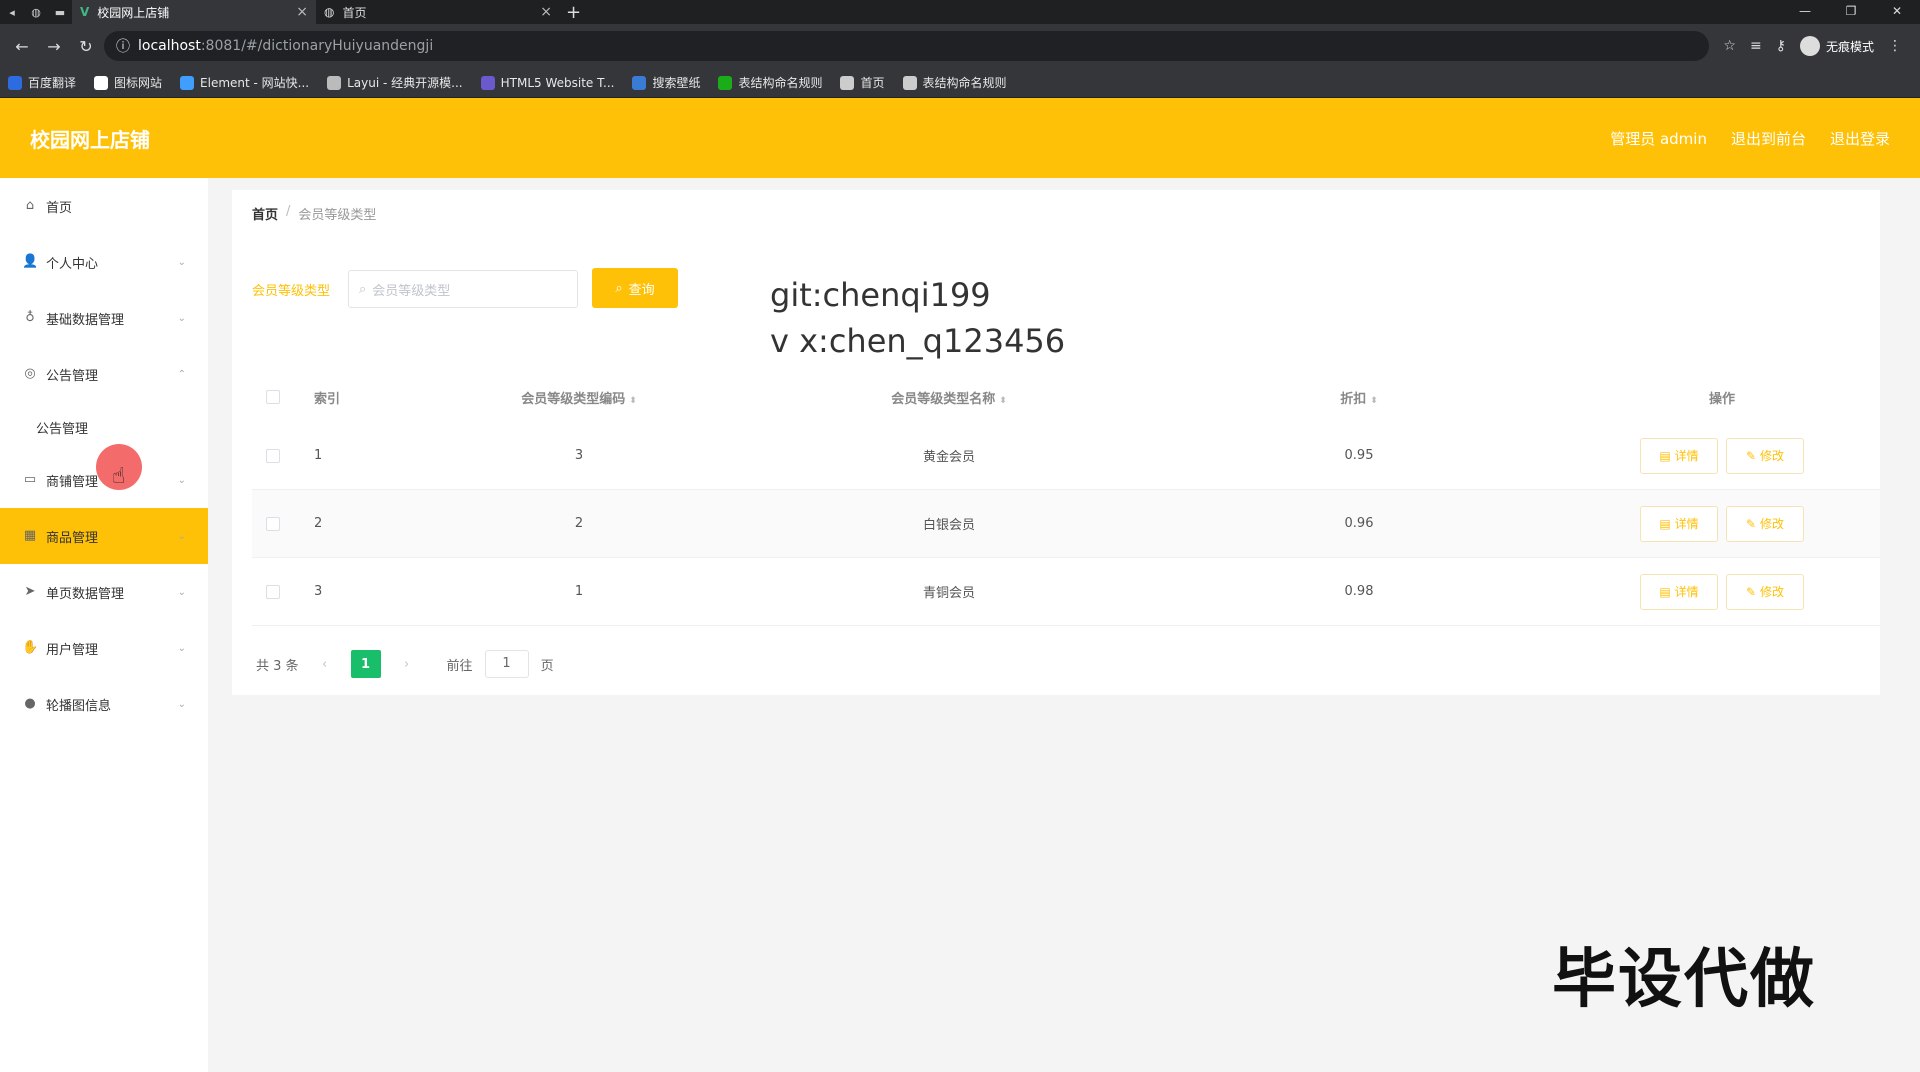 The width and height of the screenshot is (1920, 1072). Describe the element at coordinates (30, 479) in the screenshot. I see `shop-icon: ▭` at that location.